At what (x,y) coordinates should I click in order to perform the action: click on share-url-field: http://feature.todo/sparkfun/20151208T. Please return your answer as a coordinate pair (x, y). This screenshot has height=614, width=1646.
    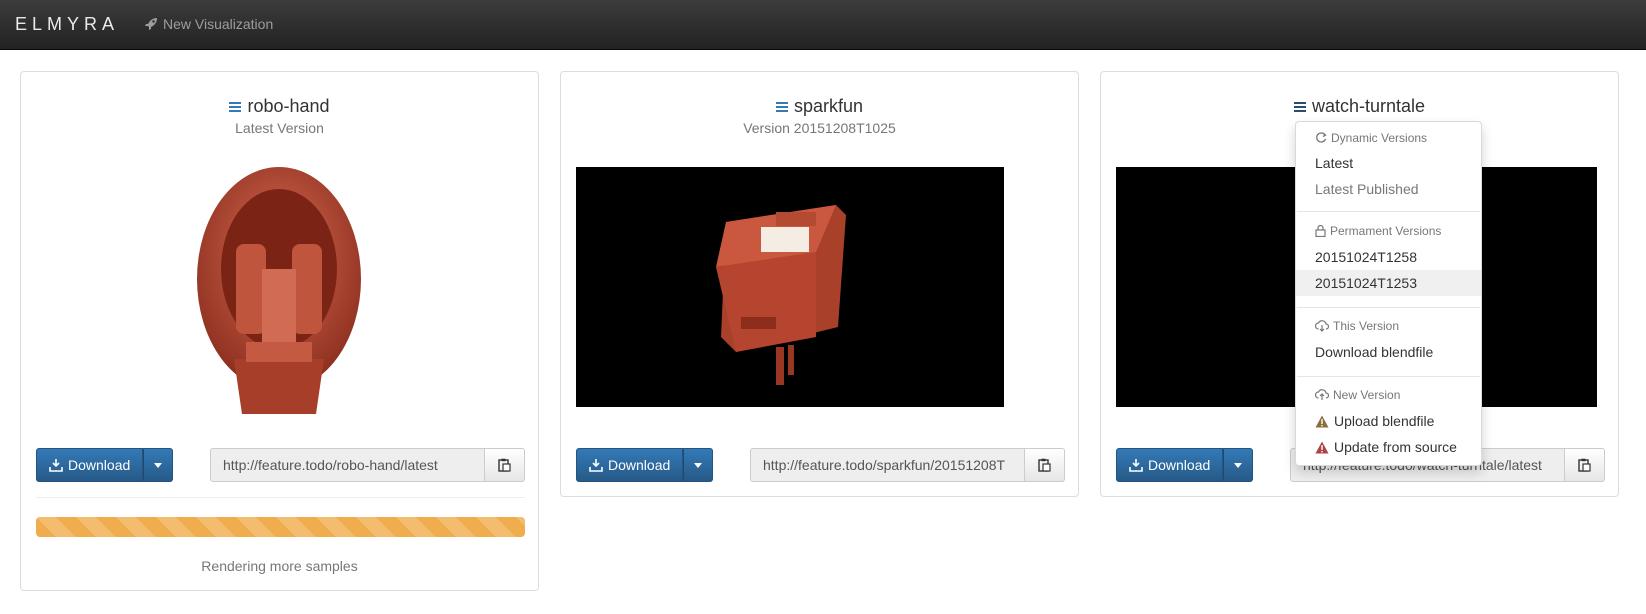
    Looking at the image, I should click on (887, 465).